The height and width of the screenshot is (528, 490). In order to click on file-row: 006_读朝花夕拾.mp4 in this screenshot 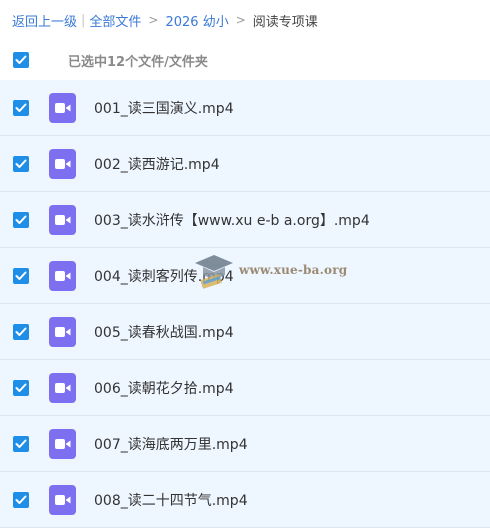, I will do `click(245, 388)`.